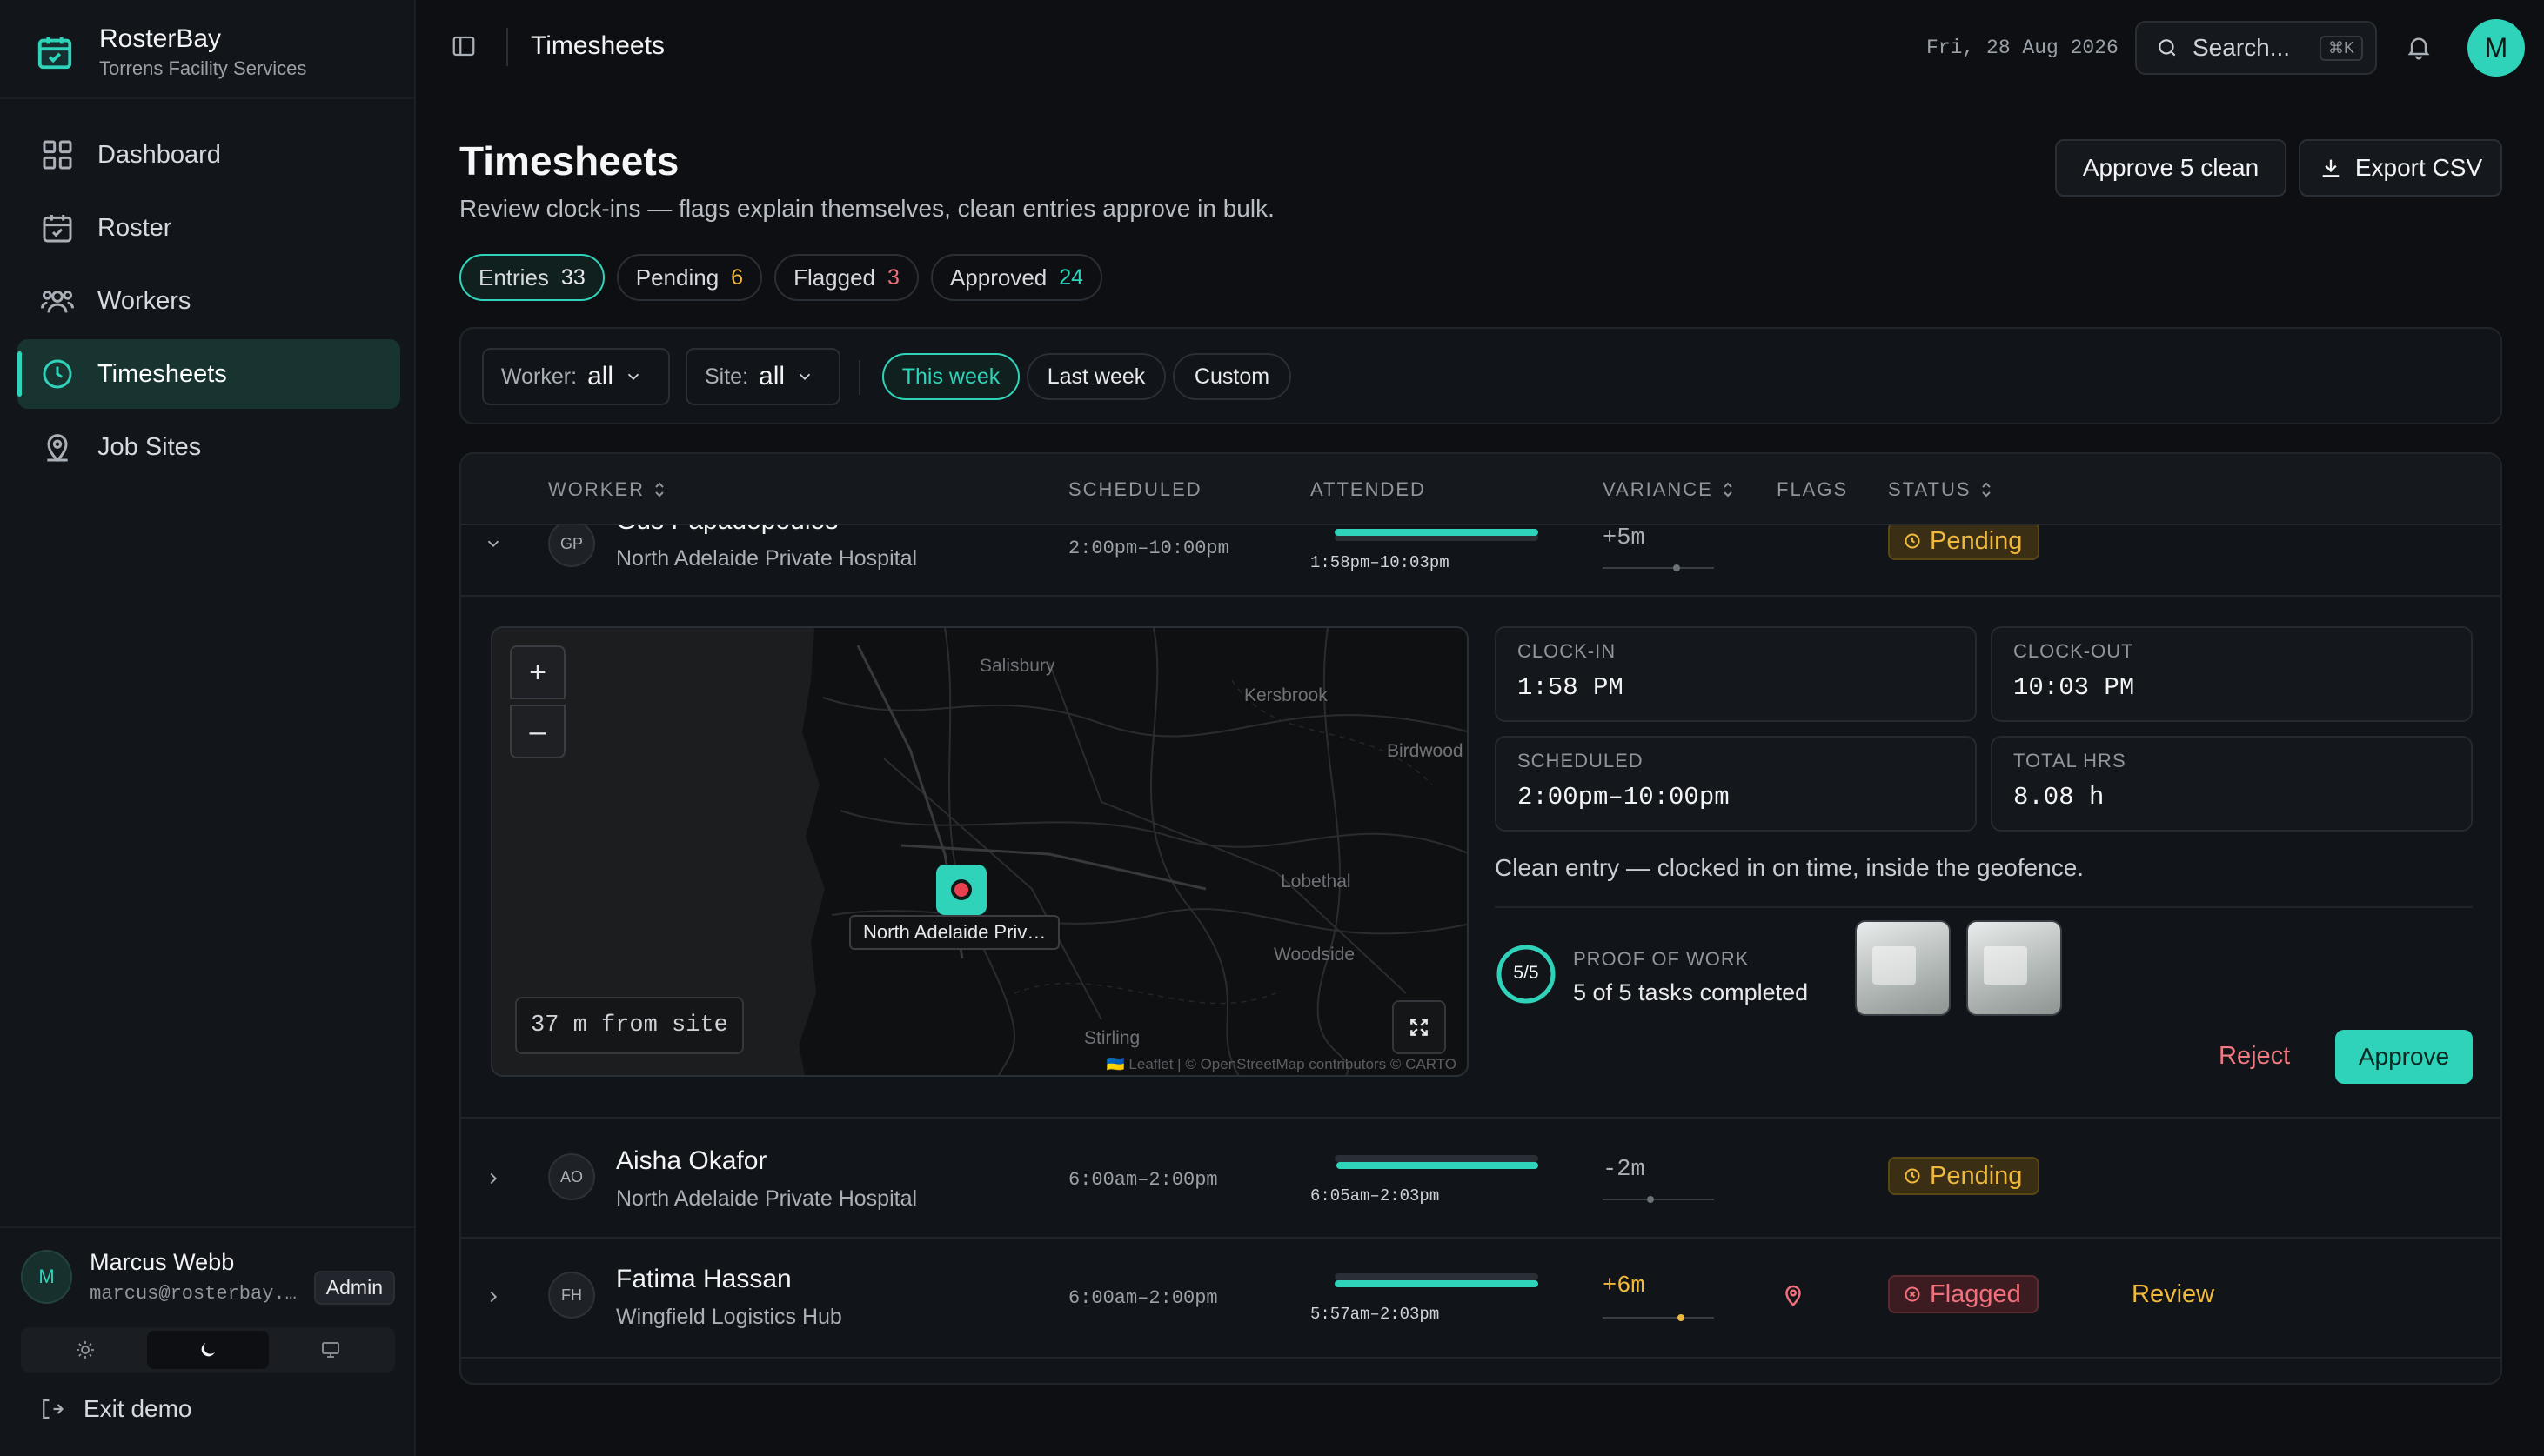  What do you see at coordinates (572, 1295) in the screenshot?
I see `avatar: FH` at bounding box center [572, 1295].